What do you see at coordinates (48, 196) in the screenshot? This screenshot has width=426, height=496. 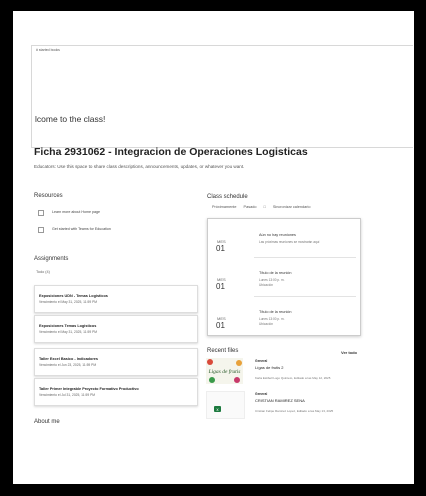 I see `resources-heading: Resources` at bounding box center [48, 196].